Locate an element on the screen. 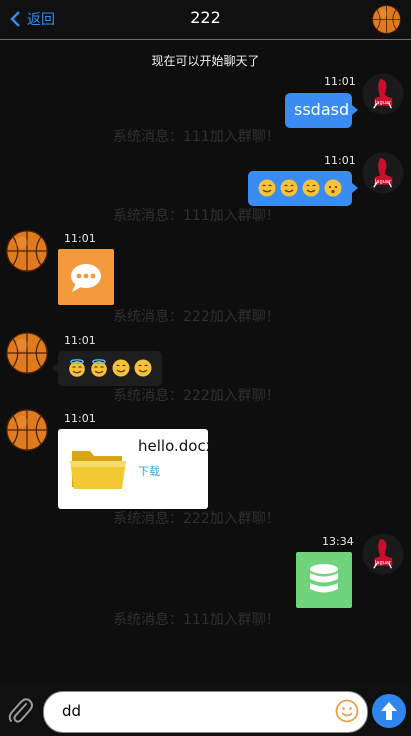 The height and width of the screenshot is (736, 411). message-text: ssdasd is located at coordinates (322, 109).